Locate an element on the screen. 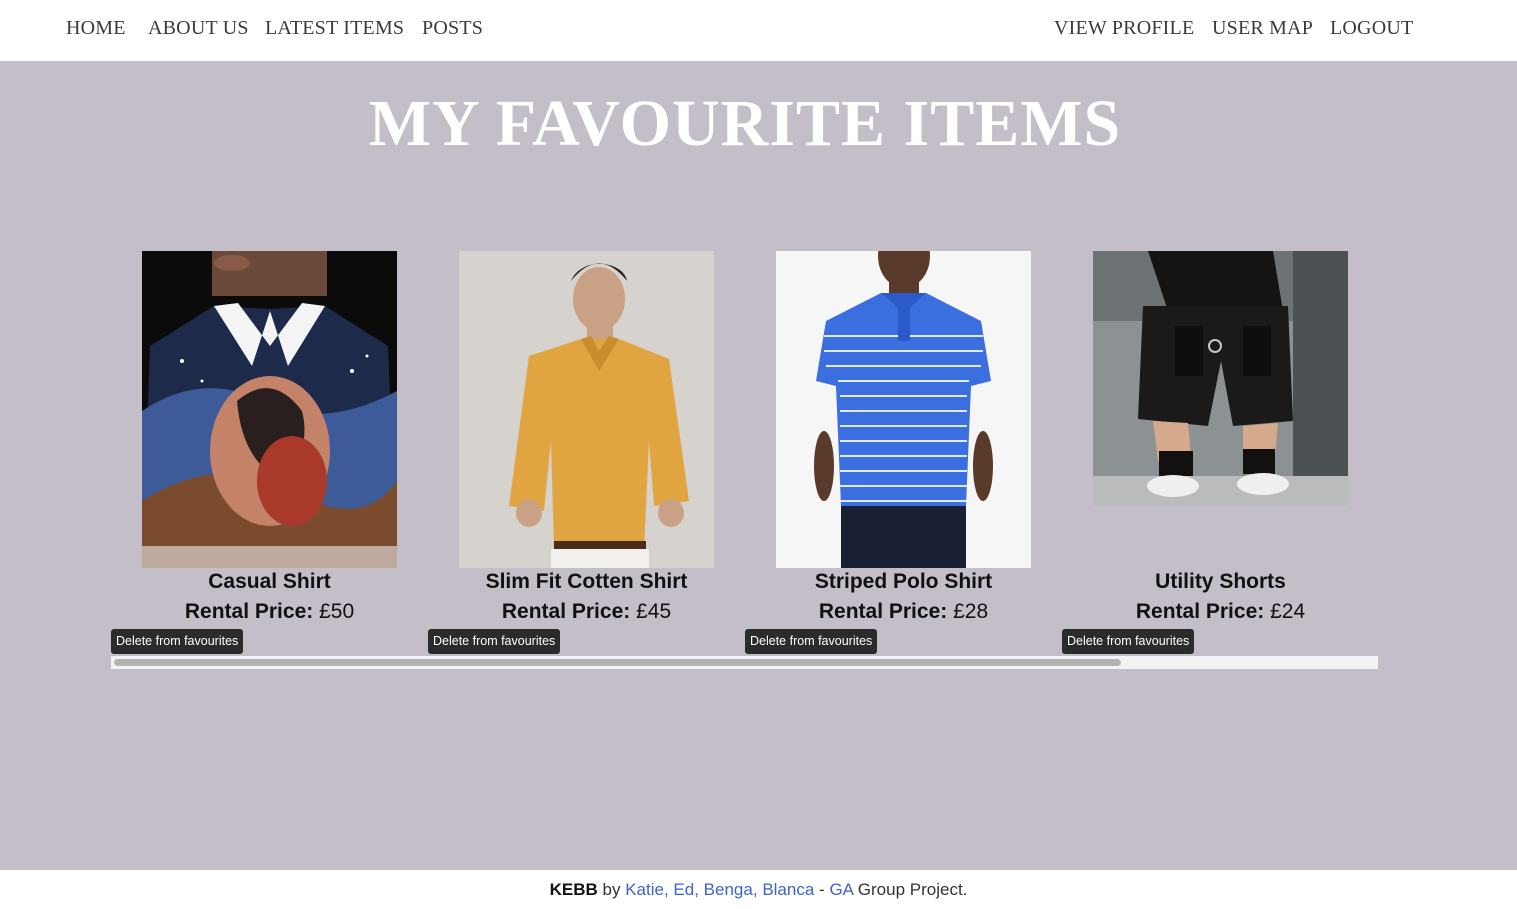 This screenshot has width=1517, height=909. price-value: £50 is located at coordinates (337, 611).